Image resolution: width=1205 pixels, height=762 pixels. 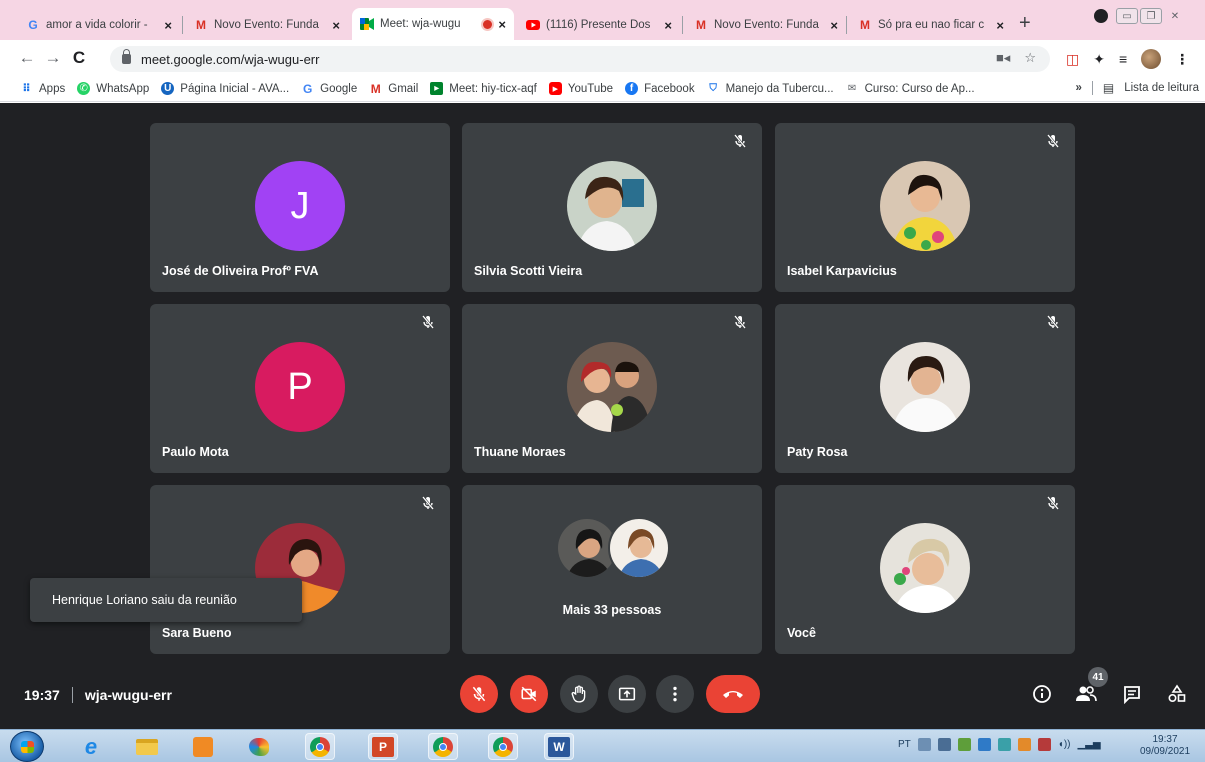 I want to click on chrome-window-icon, so click(x=503, y=746).